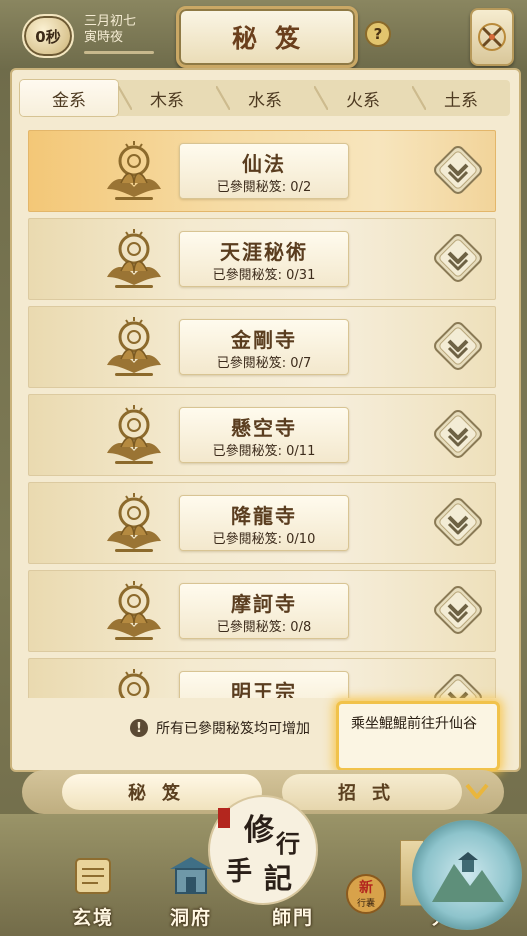 This screenshot has height=936, width=527. I want to click on svg-text: 修, so click(259, 830).